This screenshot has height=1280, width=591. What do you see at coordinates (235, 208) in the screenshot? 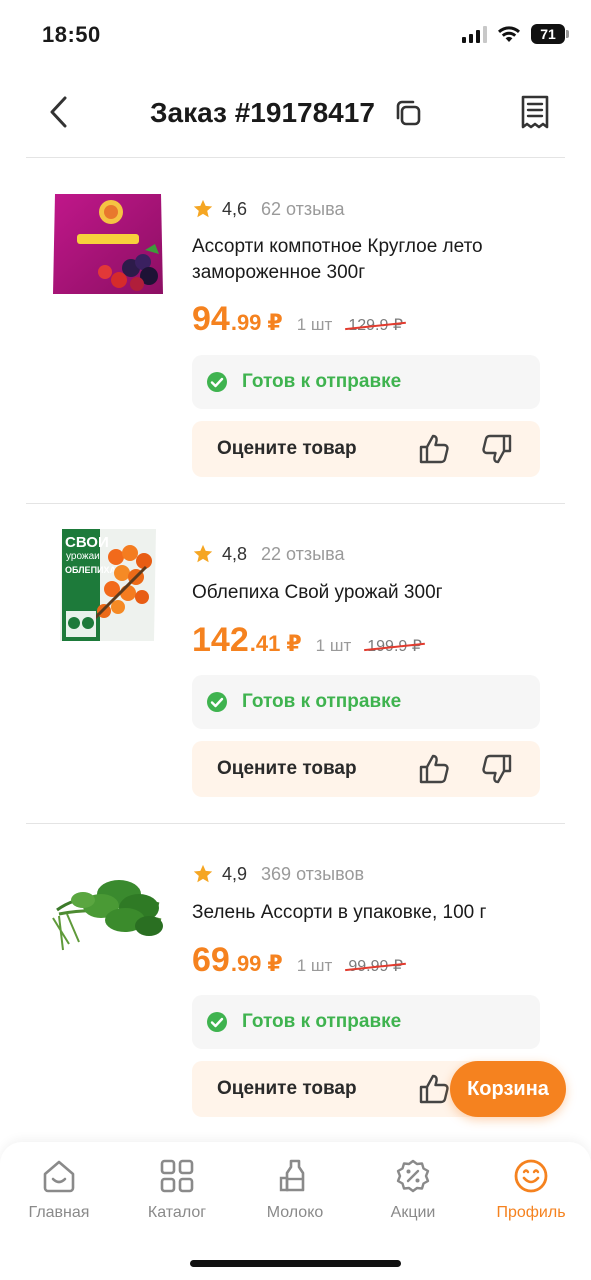
I see `rating-value: 4,6` at bounding box center [235, 208].